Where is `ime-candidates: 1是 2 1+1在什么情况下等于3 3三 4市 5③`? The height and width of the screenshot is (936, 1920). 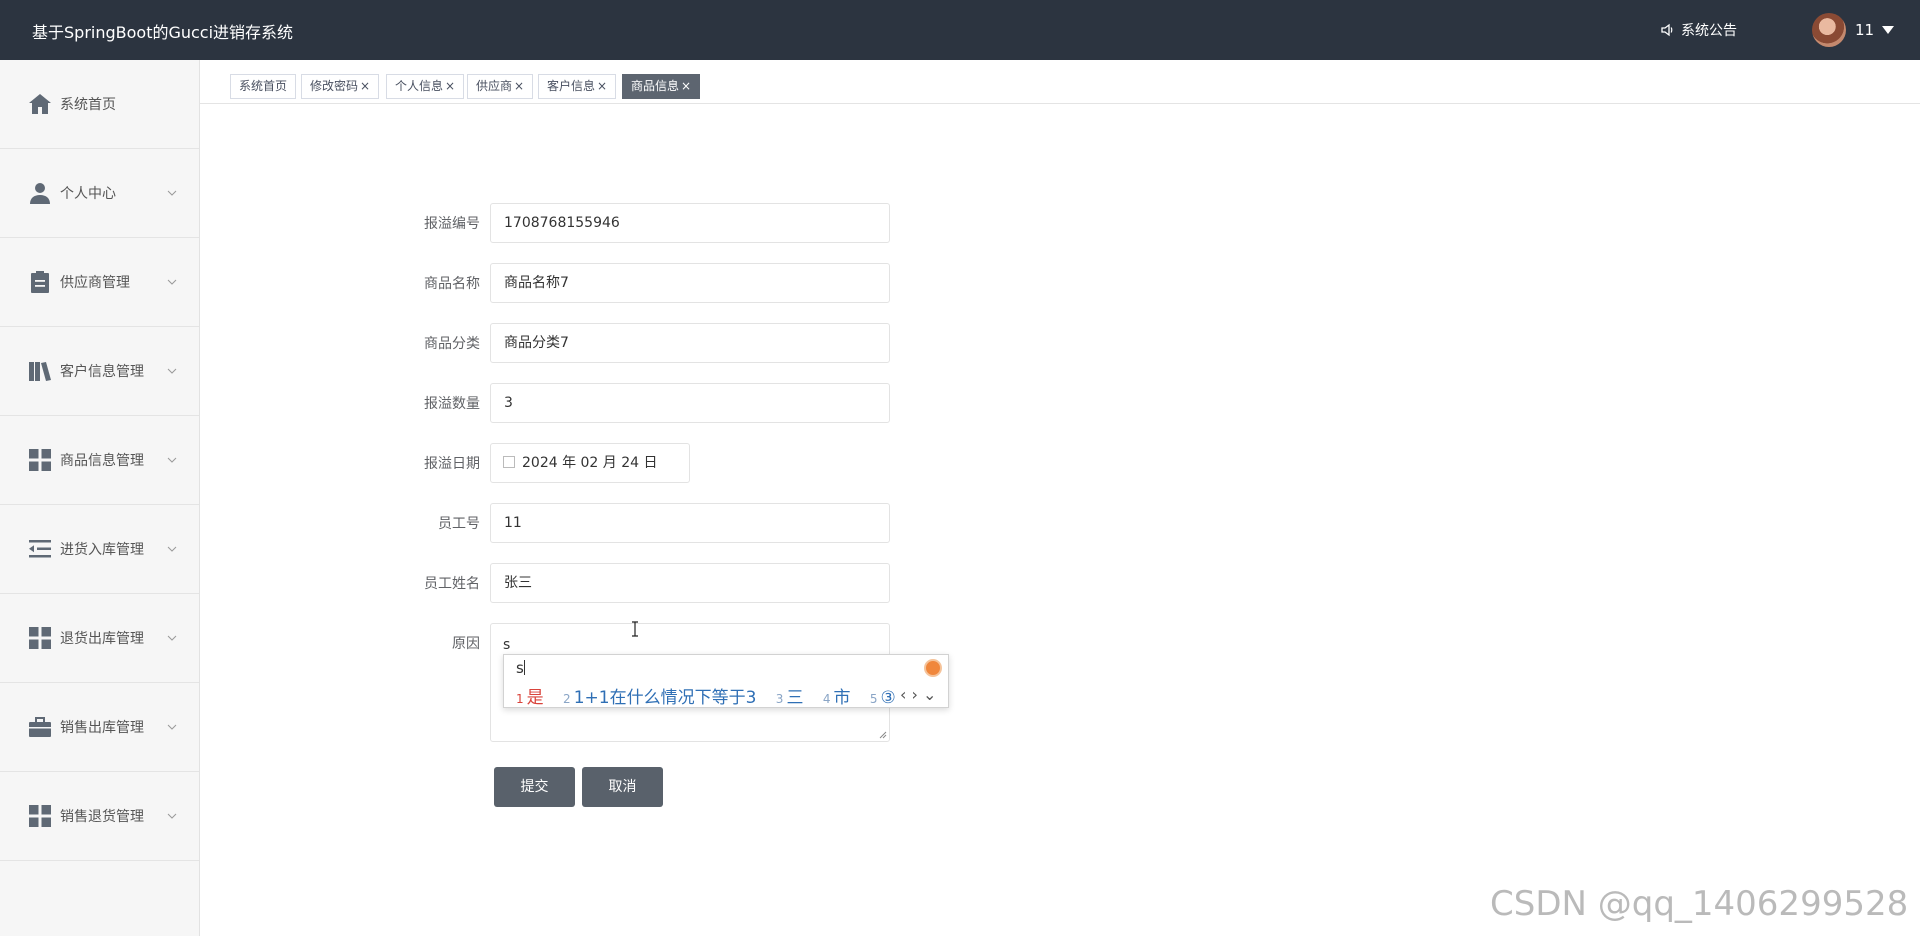 ime-candidates: 1是 2 1+1在什么情况下等于3 3三 4市 5③ is located at coordinates (713, 695).